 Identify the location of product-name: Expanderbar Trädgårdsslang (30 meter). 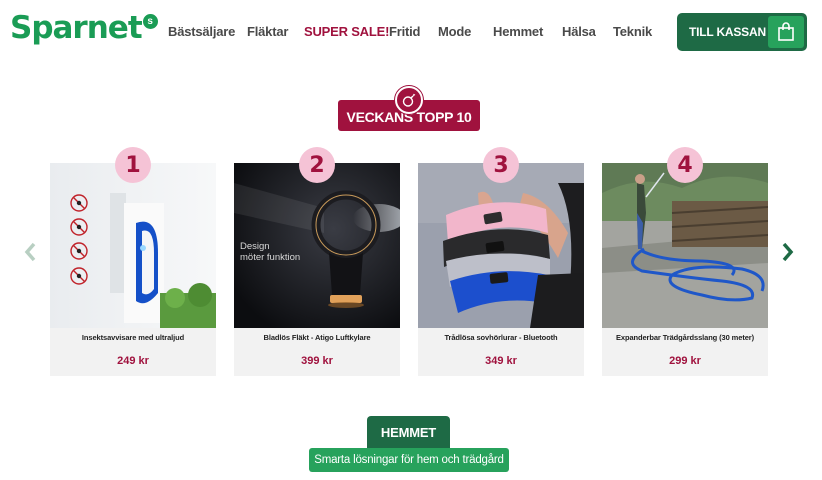
(685, 337).